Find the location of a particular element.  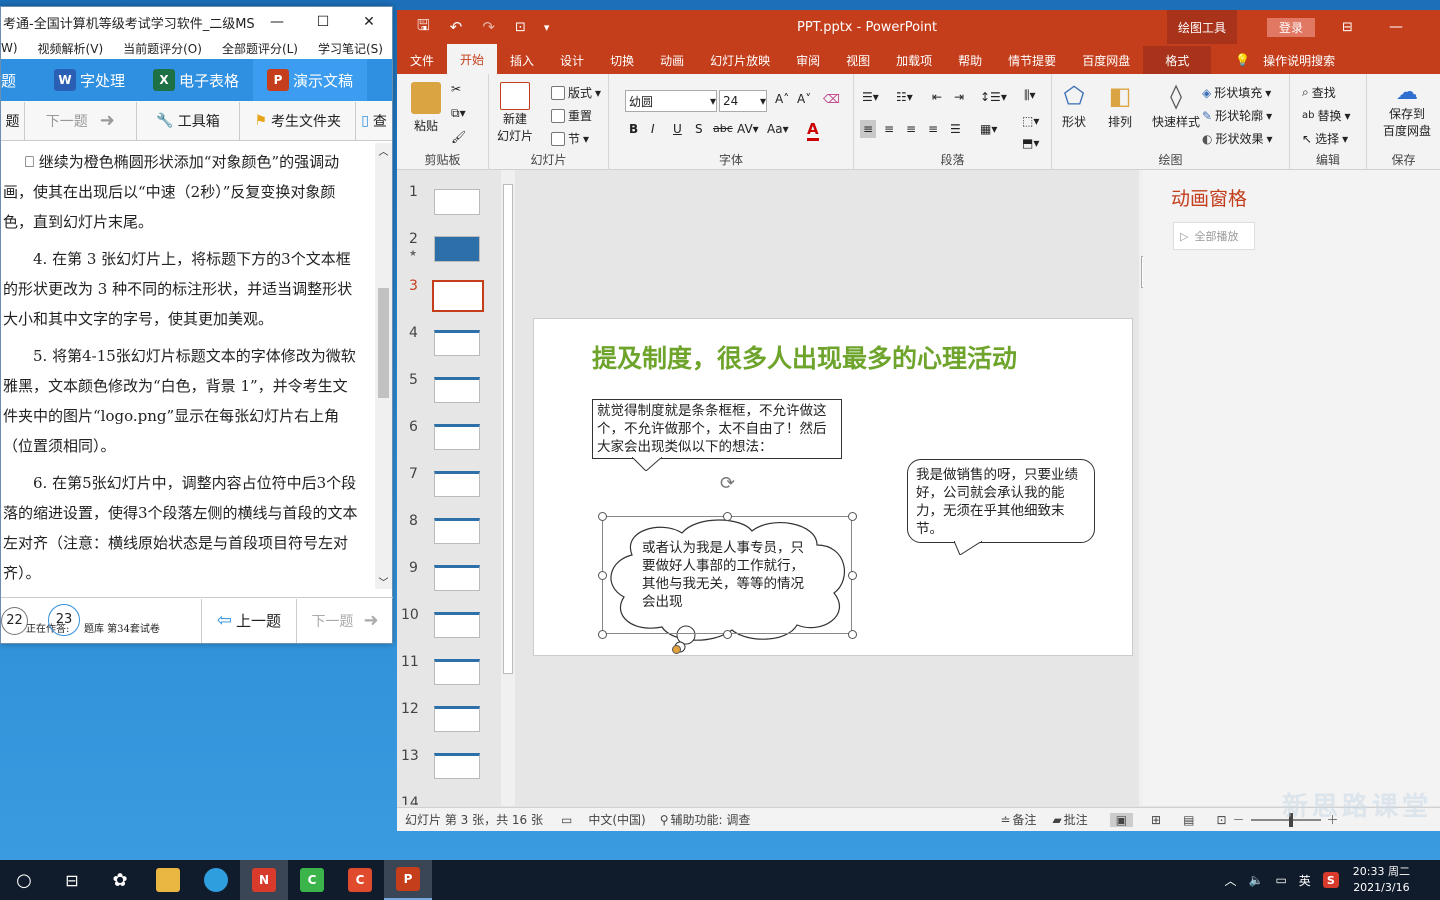

slide-thumbnail: 7 is located at coordinates (447, 489).